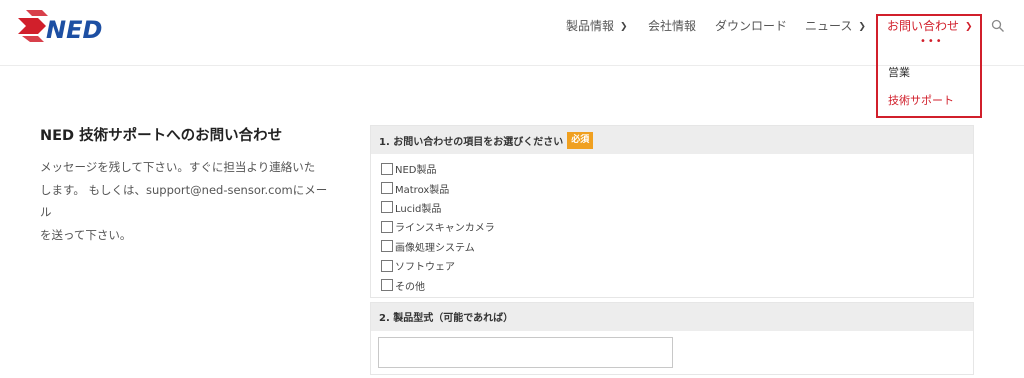 This screenshot has height=378, width=1024. I want to click on checkbox-label: Lucid製品, so click(418, 209).